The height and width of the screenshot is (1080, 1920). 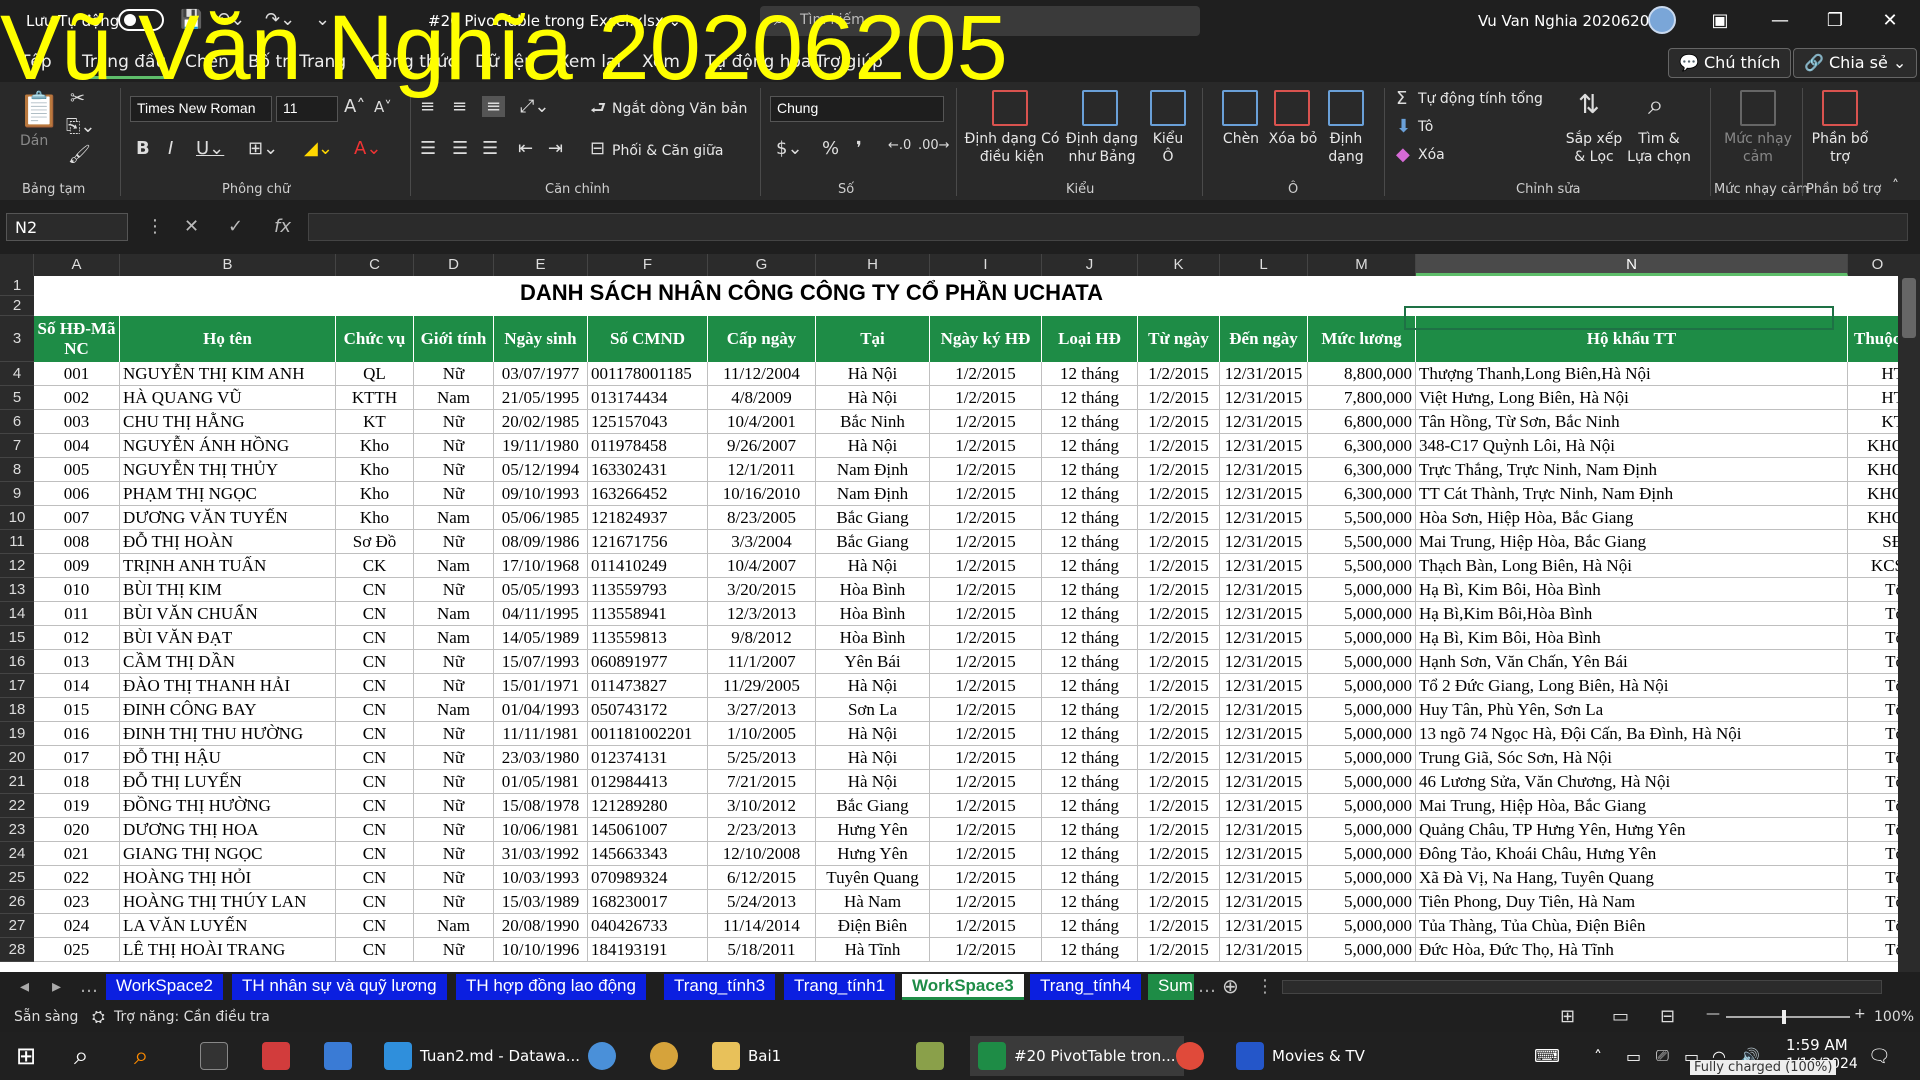 What do you see at coordinates (375, 518) in the screenshot?
I see `table-cell: Kho` at bounding box center [375, 518].